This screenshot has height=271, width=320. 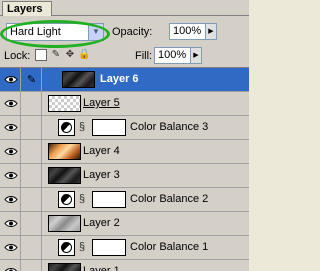 I want to click on lock-row: Lock: ✎ ✥ 🔒 Fill: 100% ▶, so click(x=124, y=56).